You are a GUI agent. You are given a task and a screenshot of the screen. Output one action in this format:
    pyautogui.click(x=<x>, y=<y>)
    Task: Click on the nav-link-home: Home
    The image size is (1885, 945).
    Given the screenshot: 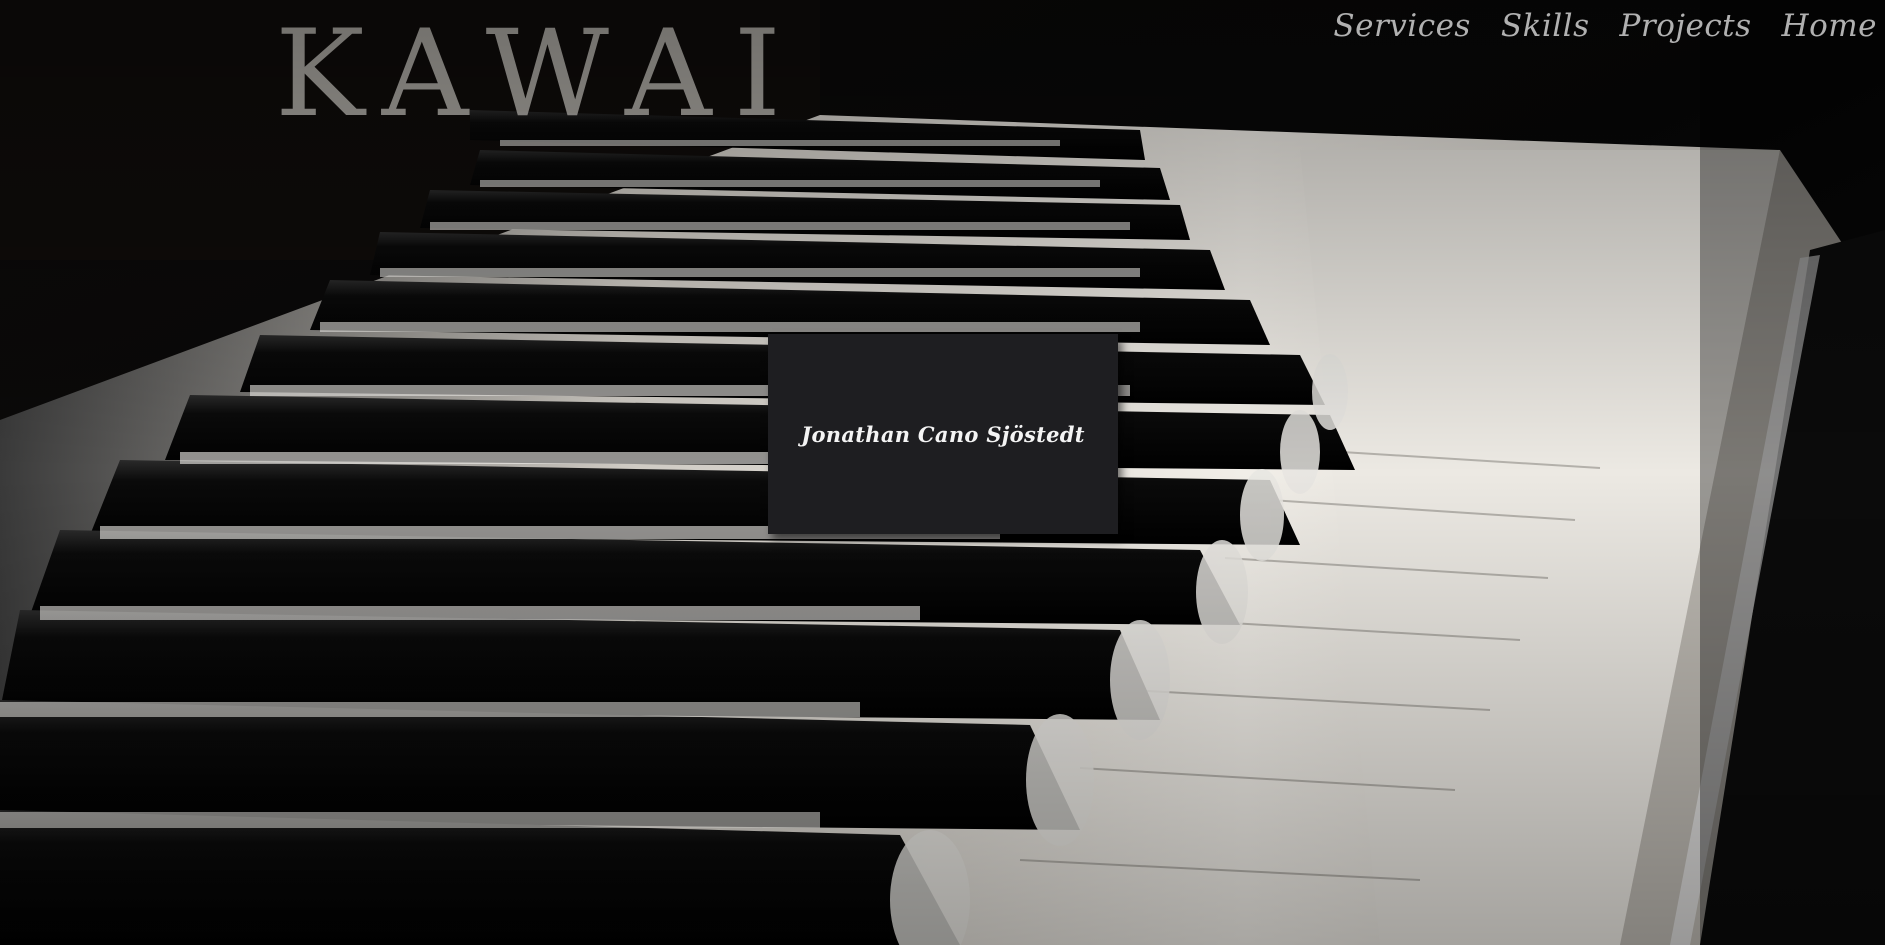 What is the action you would take?
    pyautogui.click(x=1829, y=26)
    